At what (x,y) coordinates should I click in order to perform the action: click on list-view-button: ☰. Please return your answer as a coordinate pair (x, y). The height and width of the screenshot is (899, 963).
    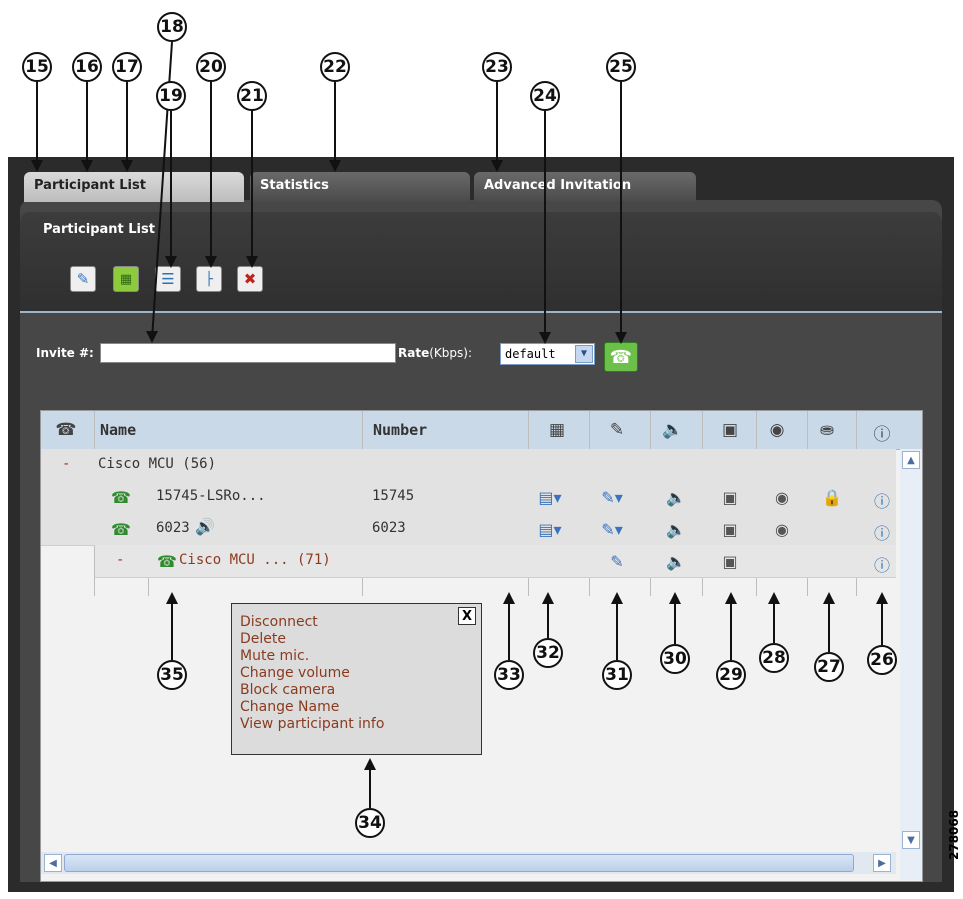
    Looking at the image, I should click on (168, 279).